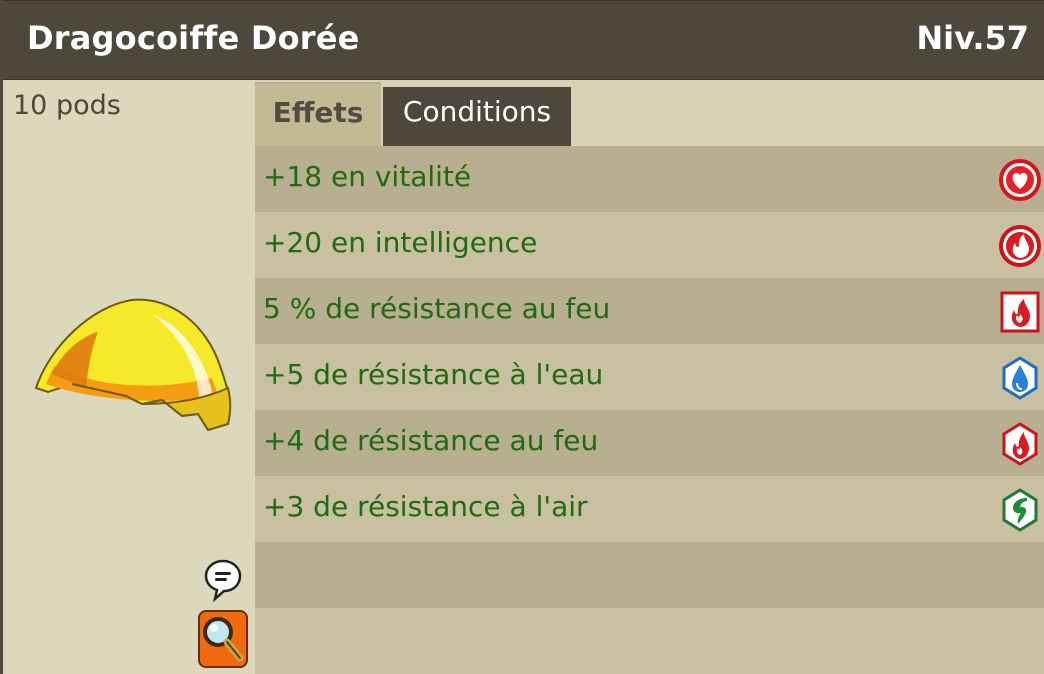  I want to click on effect-row: +18 en vitalité, so click(649, 179).